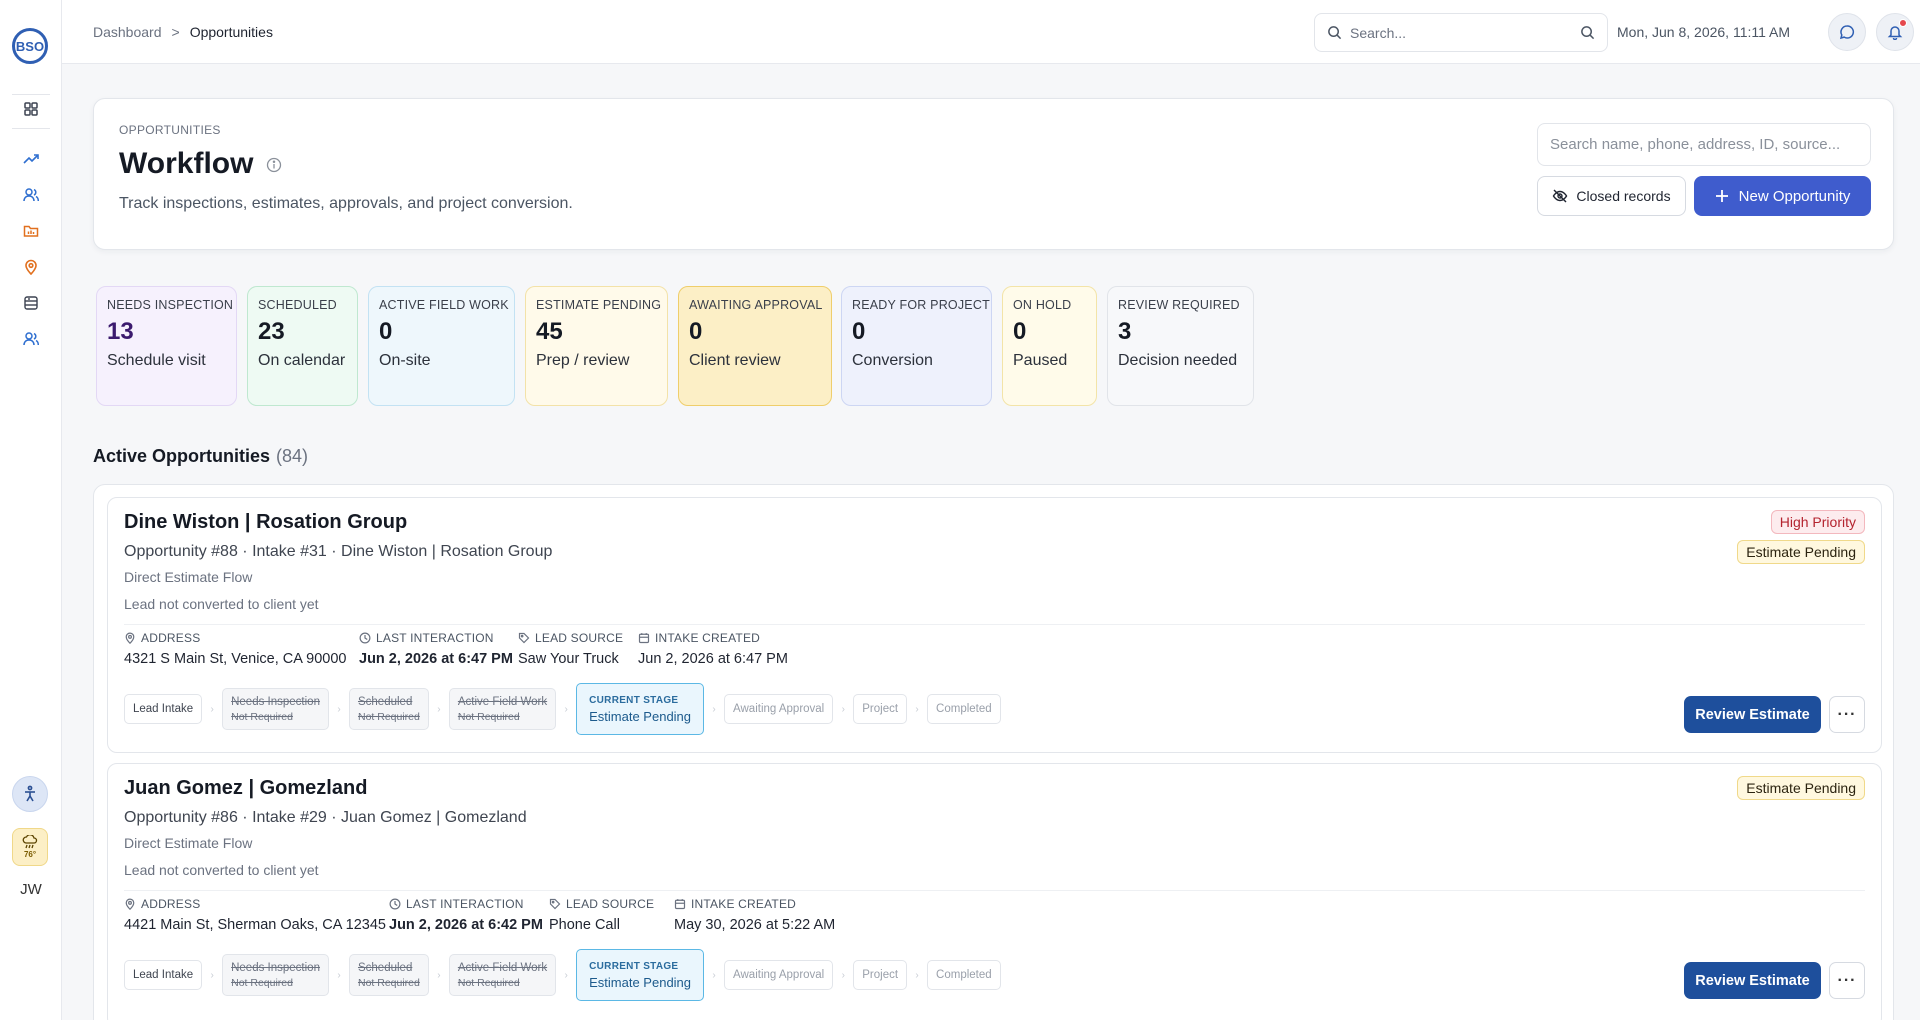 The height and width of the screenshot is (1020, 1920). I want to click on stage-label: Needs Inspection, so click(275, 701).